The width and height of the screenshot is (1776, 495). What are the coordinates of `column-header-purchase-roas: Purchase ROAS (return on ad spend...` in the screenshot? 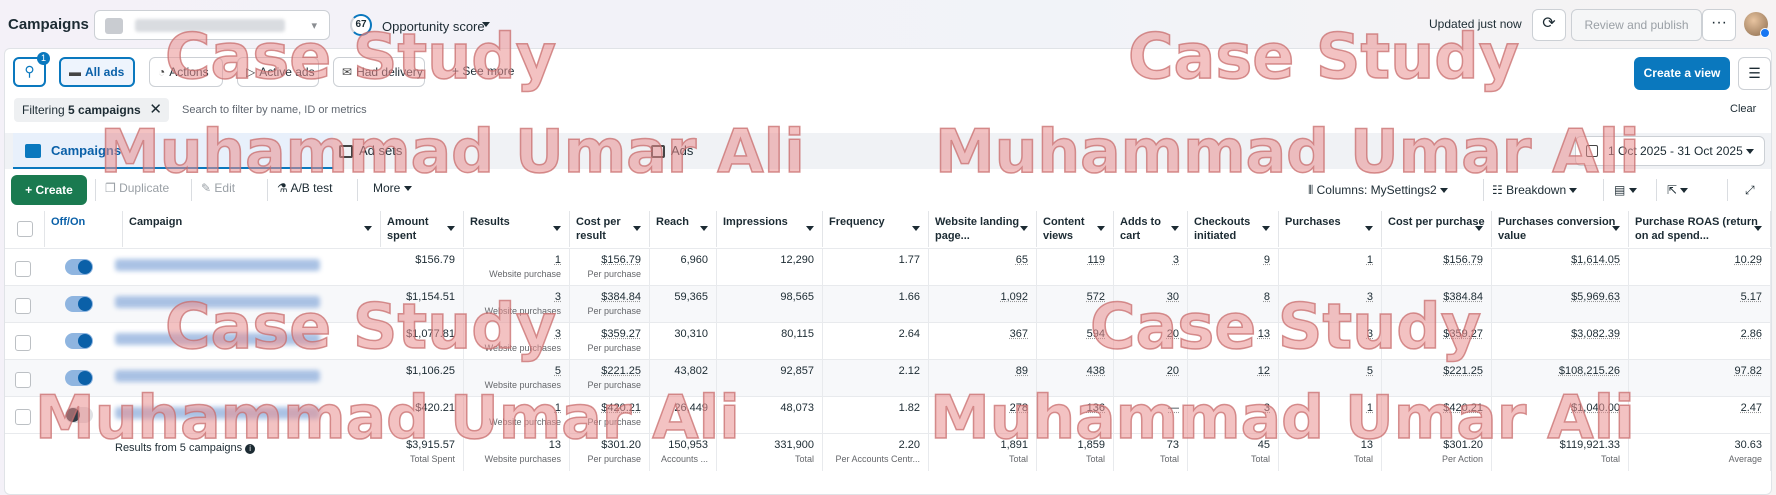 It's located at (1700, 229).